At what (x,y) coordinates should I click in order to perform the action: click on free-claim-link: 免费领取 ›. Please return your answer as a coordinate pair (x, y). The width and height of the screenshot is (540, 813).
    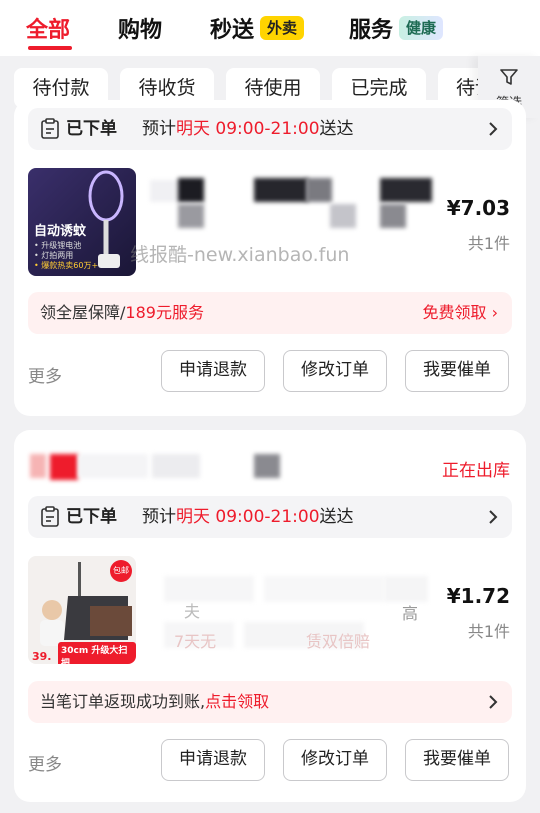
    Looking at the image, I should click on (461, 313).